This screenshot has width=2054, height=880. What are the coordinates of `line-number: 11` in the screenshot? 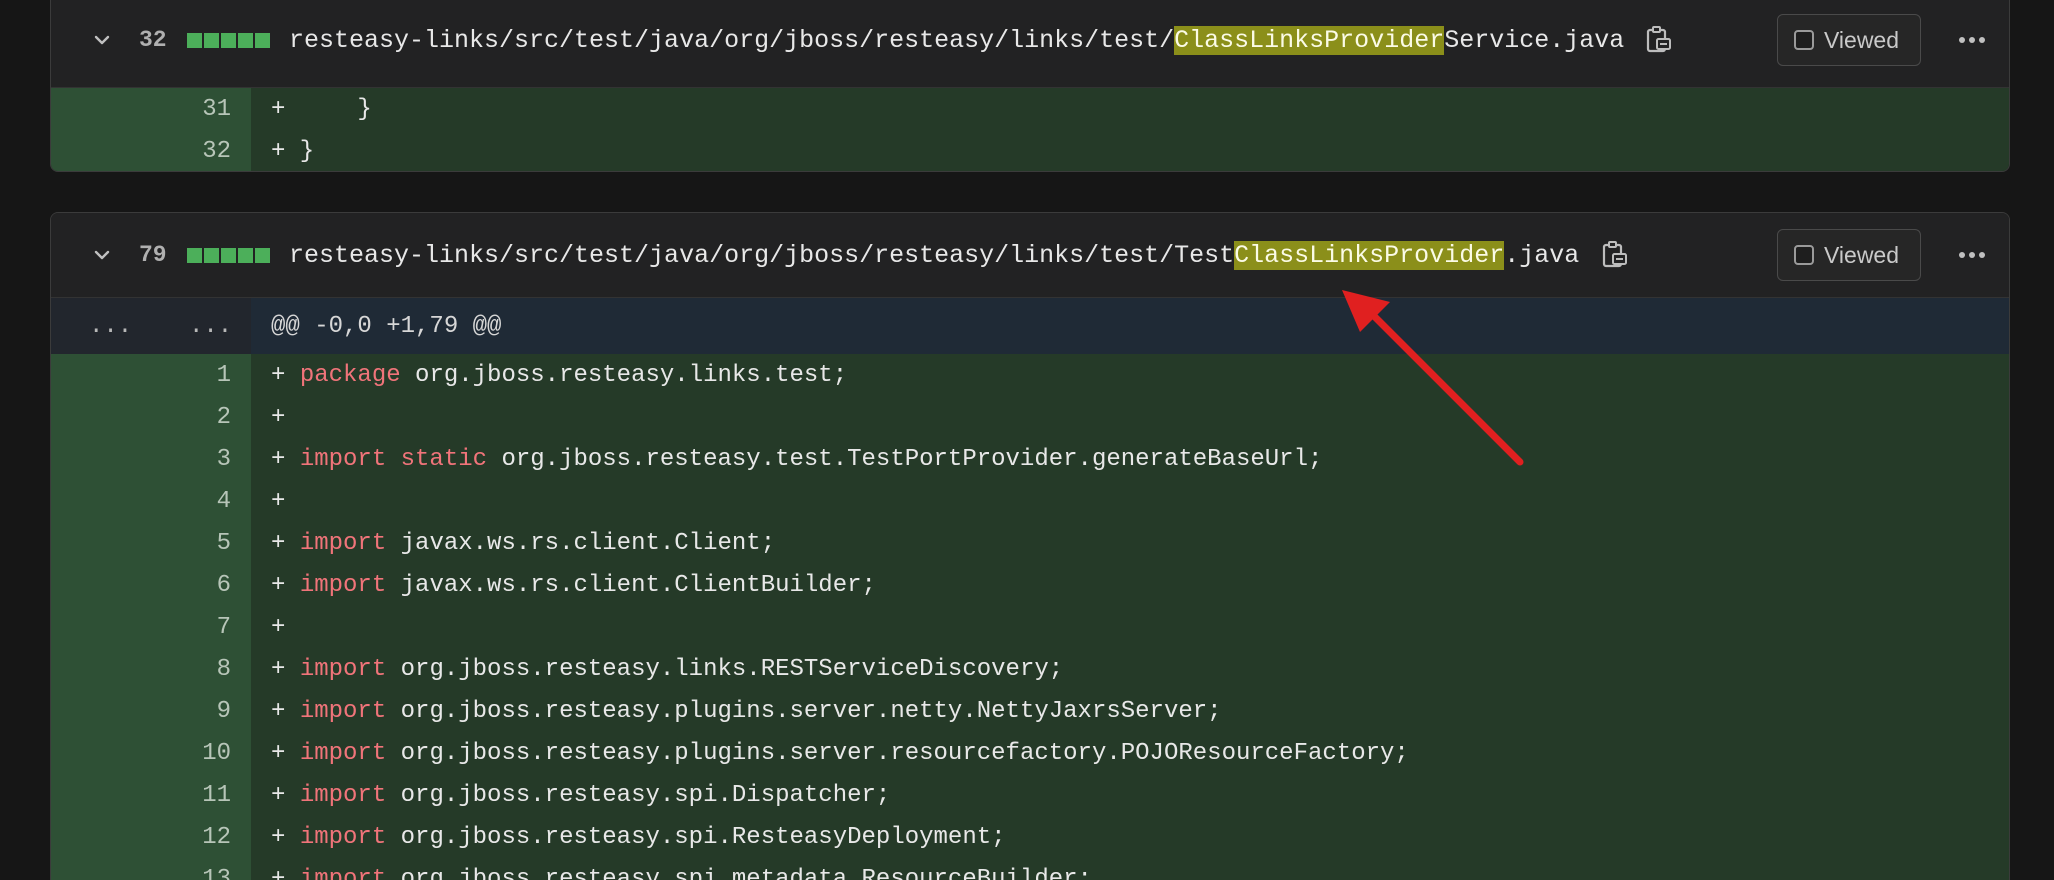 It's located at (151, 795).